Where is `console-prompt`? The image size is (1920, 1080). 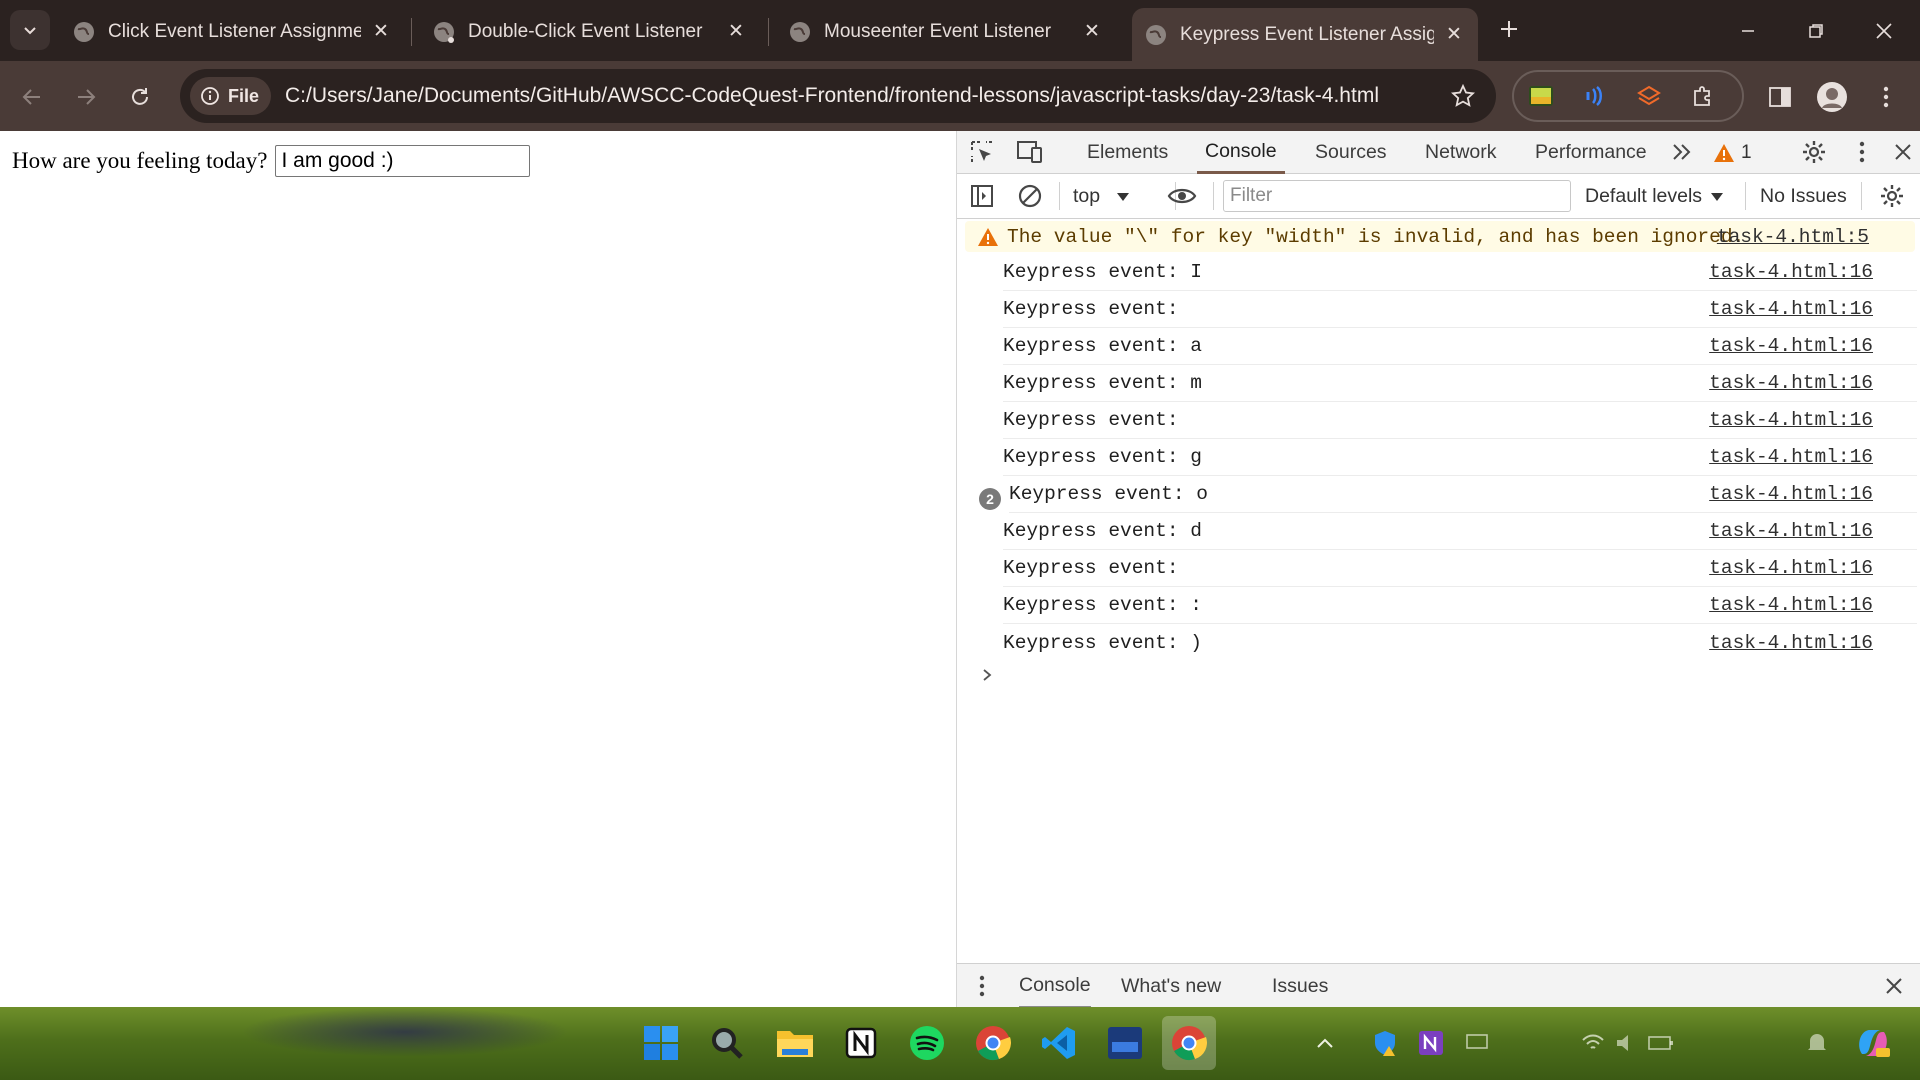 console-prompt is located at coordinates (987, 675).